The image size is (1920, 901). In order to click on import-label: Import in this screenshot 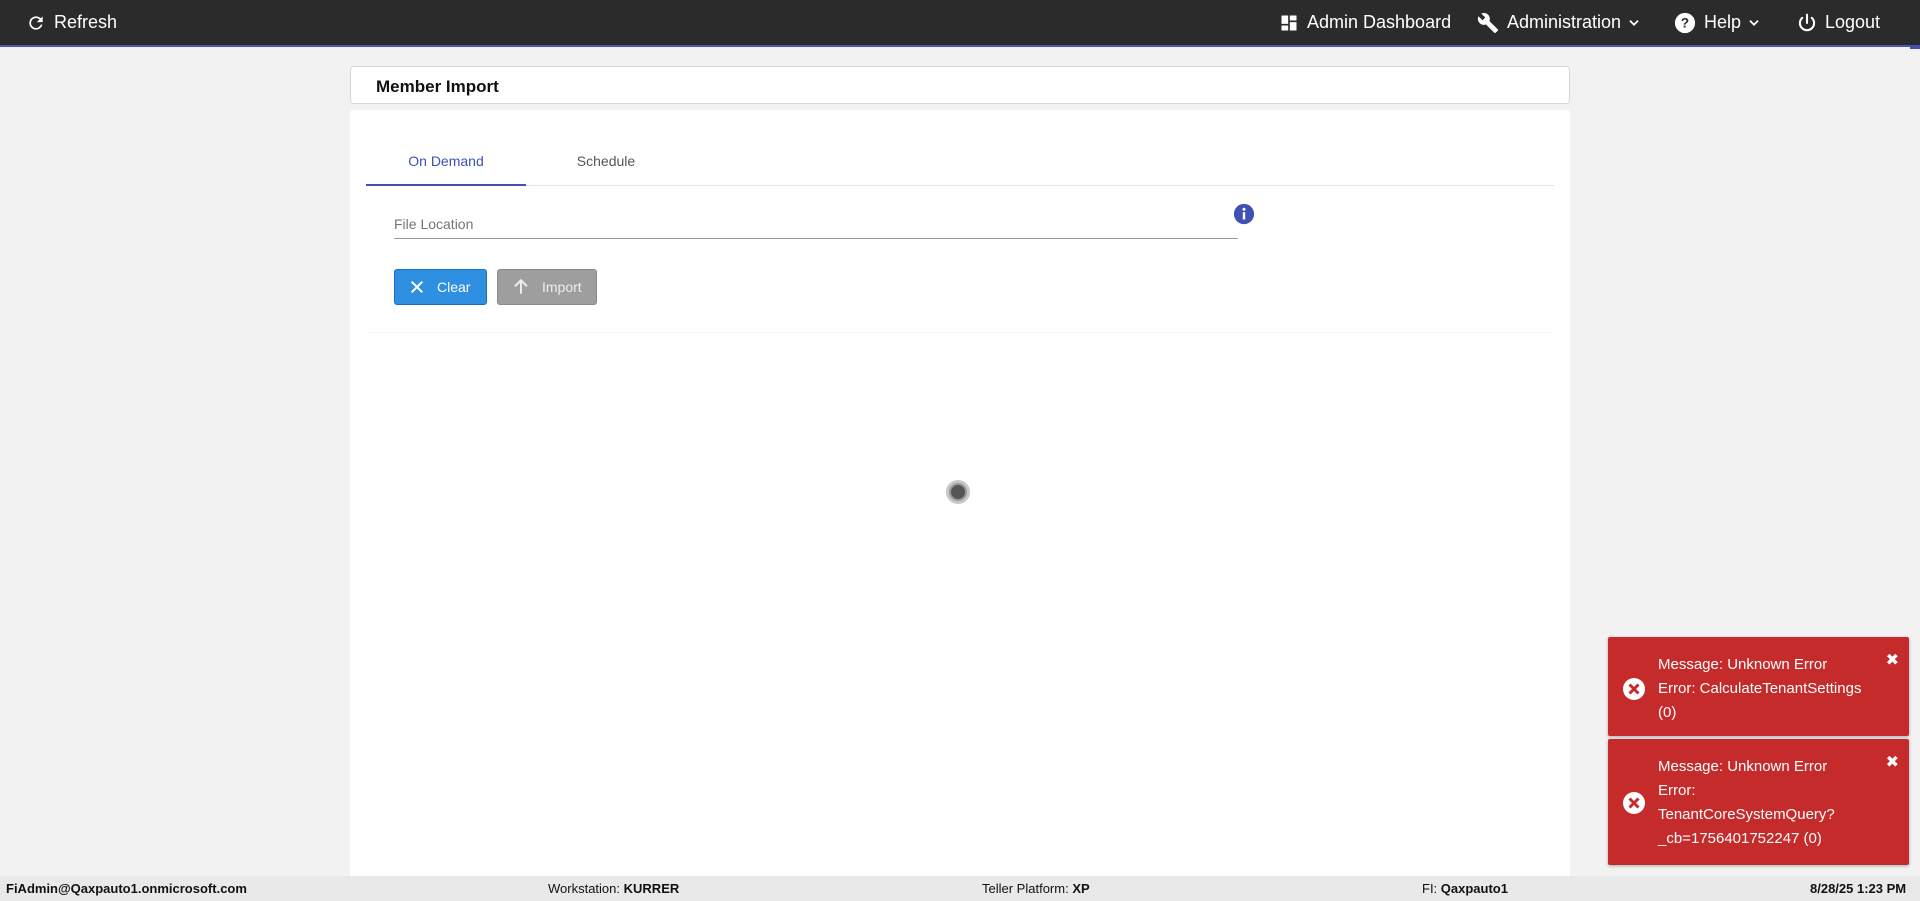, I will do `click(562, 287)`.